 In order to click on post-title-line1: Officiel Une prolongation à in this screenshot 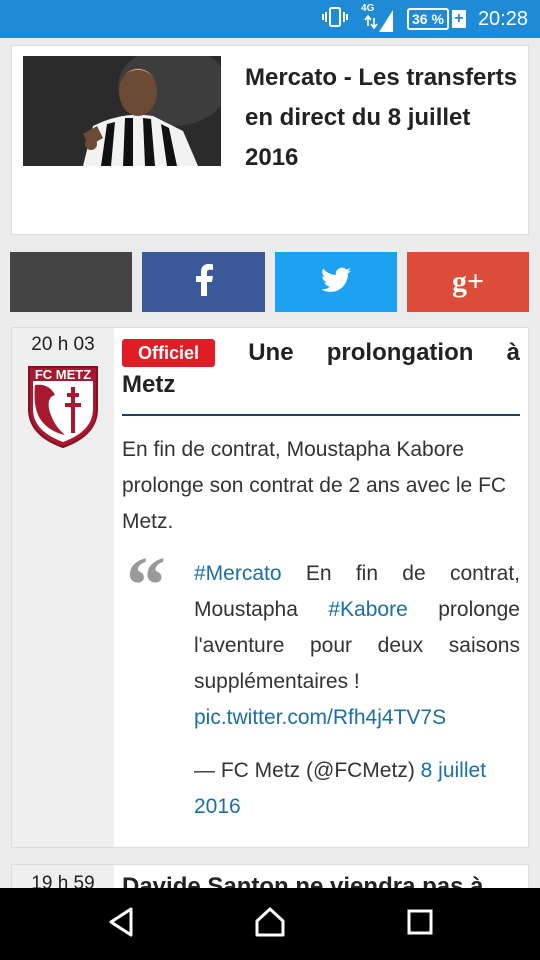, I will do `click(321, 353)`.